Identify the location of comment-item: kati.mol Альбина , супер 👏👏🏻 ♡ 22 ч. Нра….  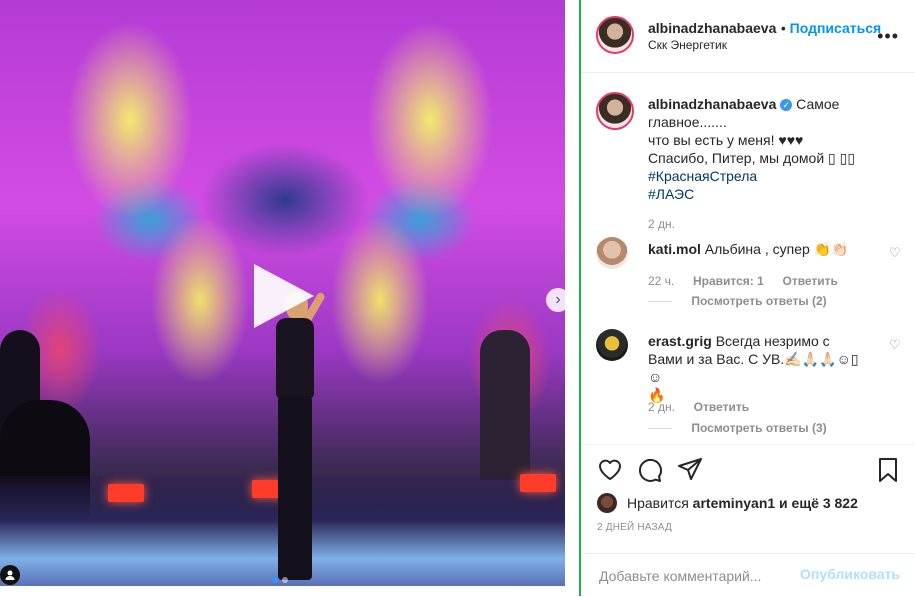
(748, 272).